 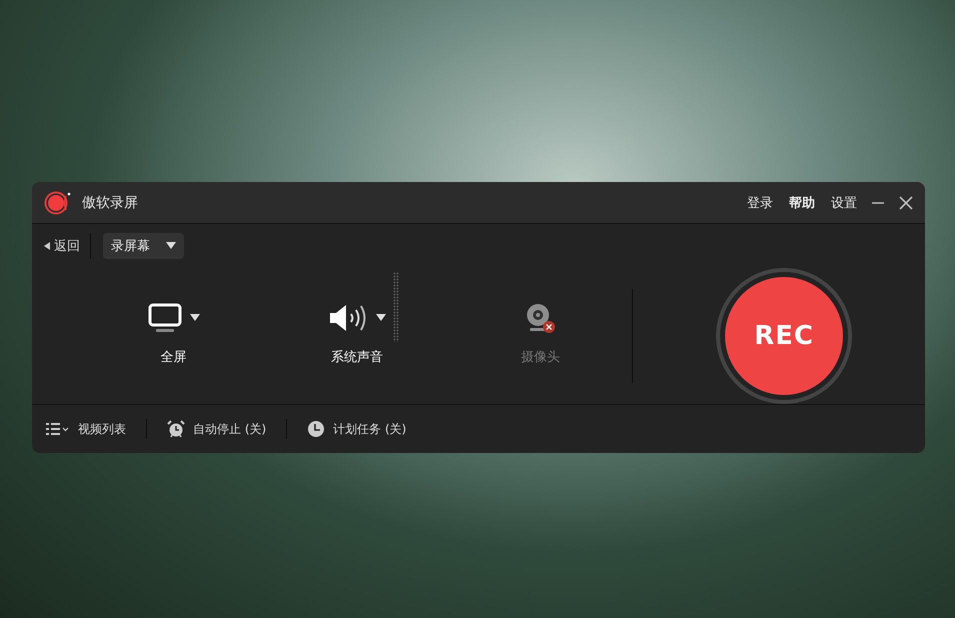 What do you see at coordinates (906, 203) in the screenshot?
I see `close-icon` at bounding box center [906, 203].